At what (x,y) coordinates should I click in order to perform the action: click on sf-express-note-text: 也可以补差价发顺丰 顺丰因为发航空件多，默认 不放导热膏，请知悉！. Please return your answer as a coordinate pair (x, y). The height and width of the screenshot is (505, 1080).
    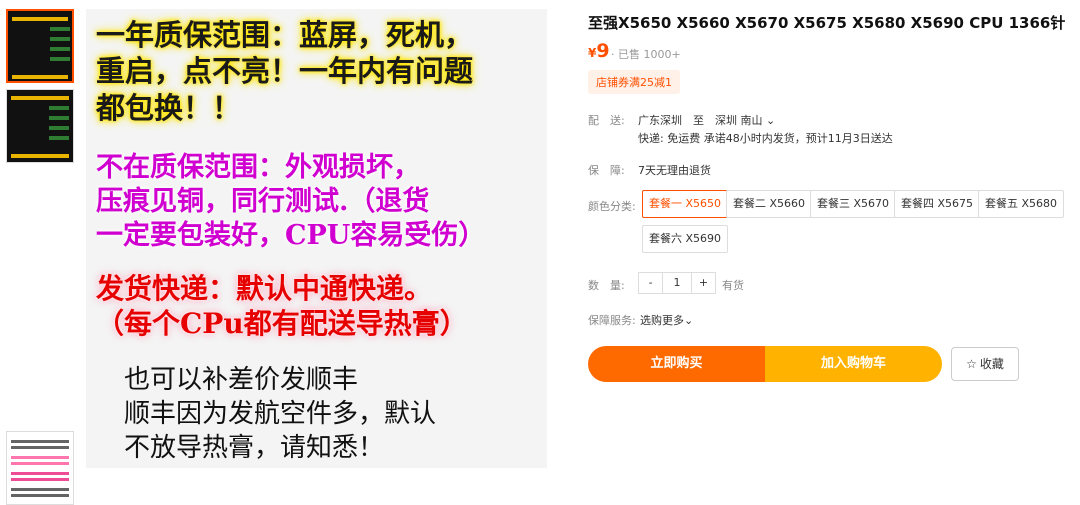
    Looking at the image, I should click on (280, 414).